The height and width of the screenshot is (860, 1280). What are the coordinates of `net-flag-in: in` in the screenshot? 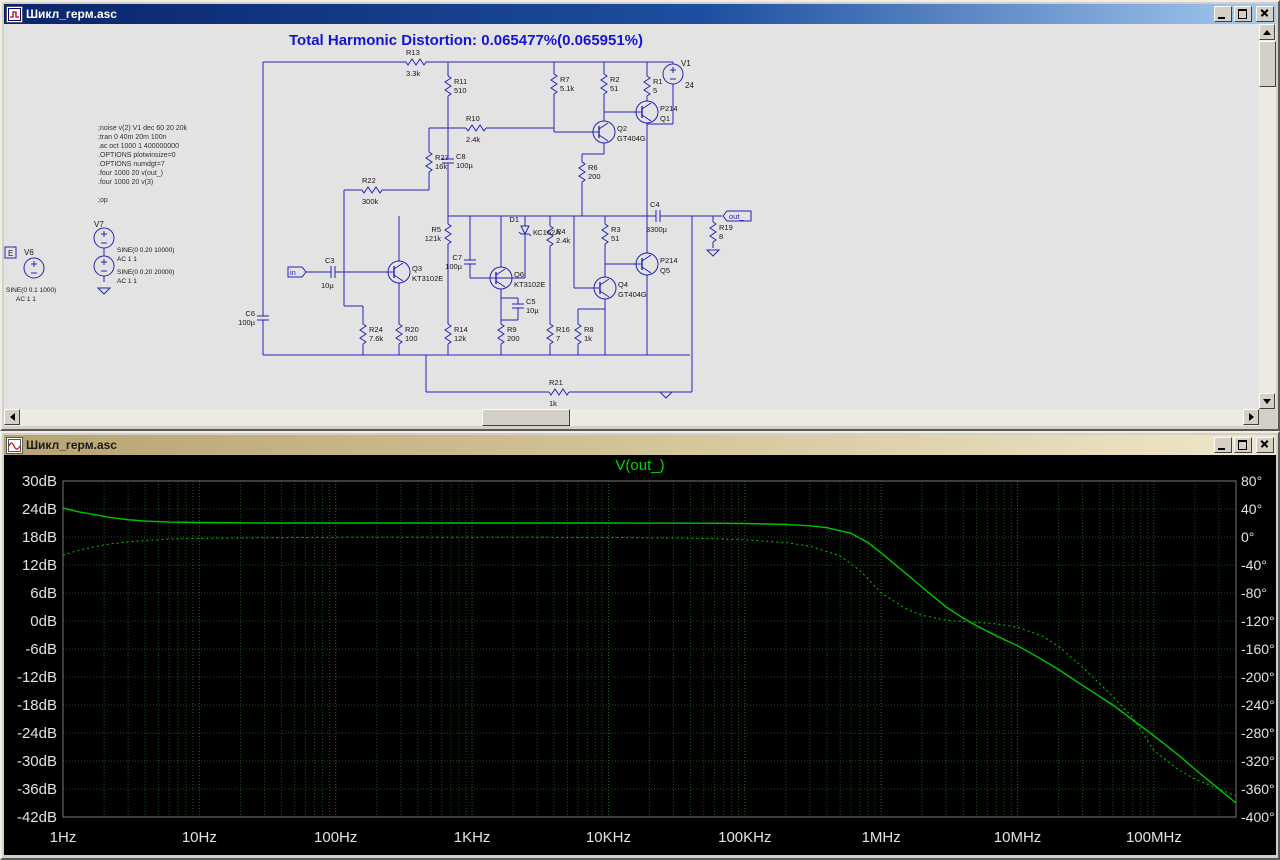 It's located at (297, 272).